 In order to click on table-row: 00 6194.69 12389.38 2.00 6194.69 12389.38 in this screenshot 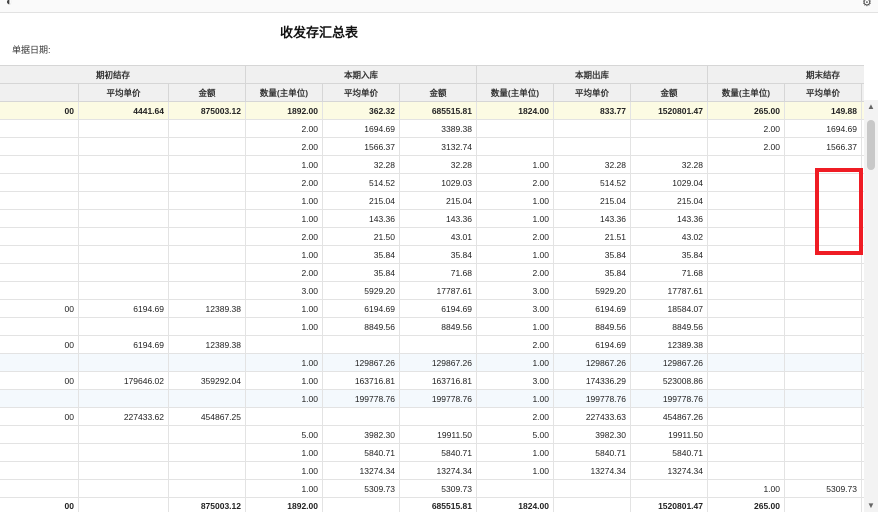, I will do `click(432, 344)`.